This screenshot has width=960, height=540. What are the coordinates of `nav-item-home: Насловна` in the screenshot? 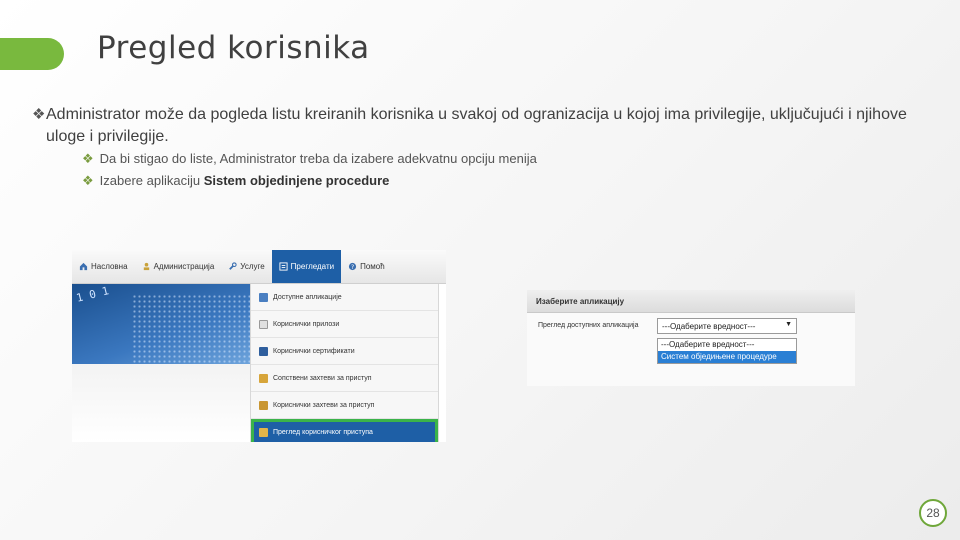 It's located at (103, 266).